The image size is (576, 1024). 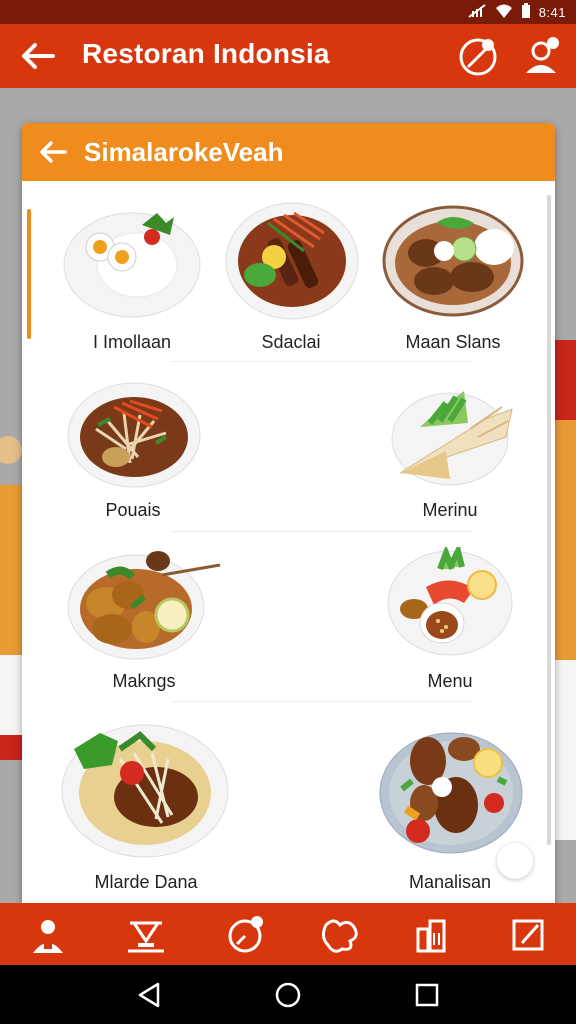 I want to click on profile-icon, so click(x=48, y=935).